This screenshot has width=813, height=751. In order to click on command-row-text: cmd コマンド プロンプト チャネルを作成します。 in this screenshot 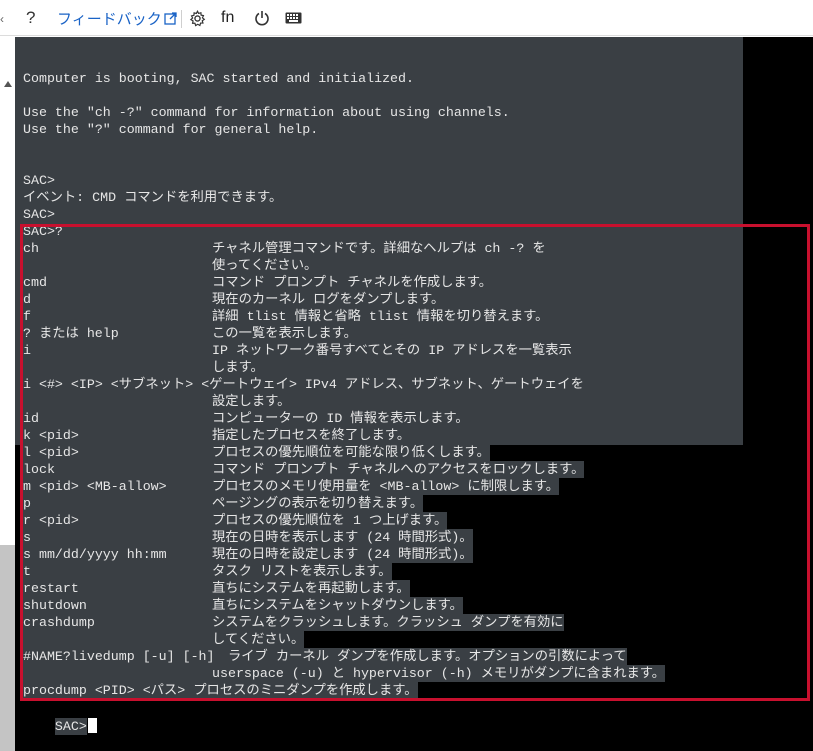, I will do `click(258, 282)`.